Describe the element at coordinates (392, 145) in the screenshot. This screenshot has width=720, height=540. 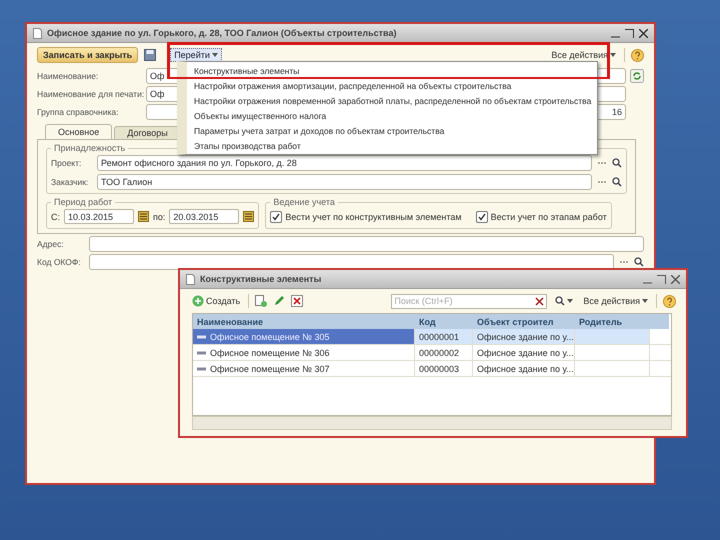
I see `menu-item: Этапы производства работ` at that location.